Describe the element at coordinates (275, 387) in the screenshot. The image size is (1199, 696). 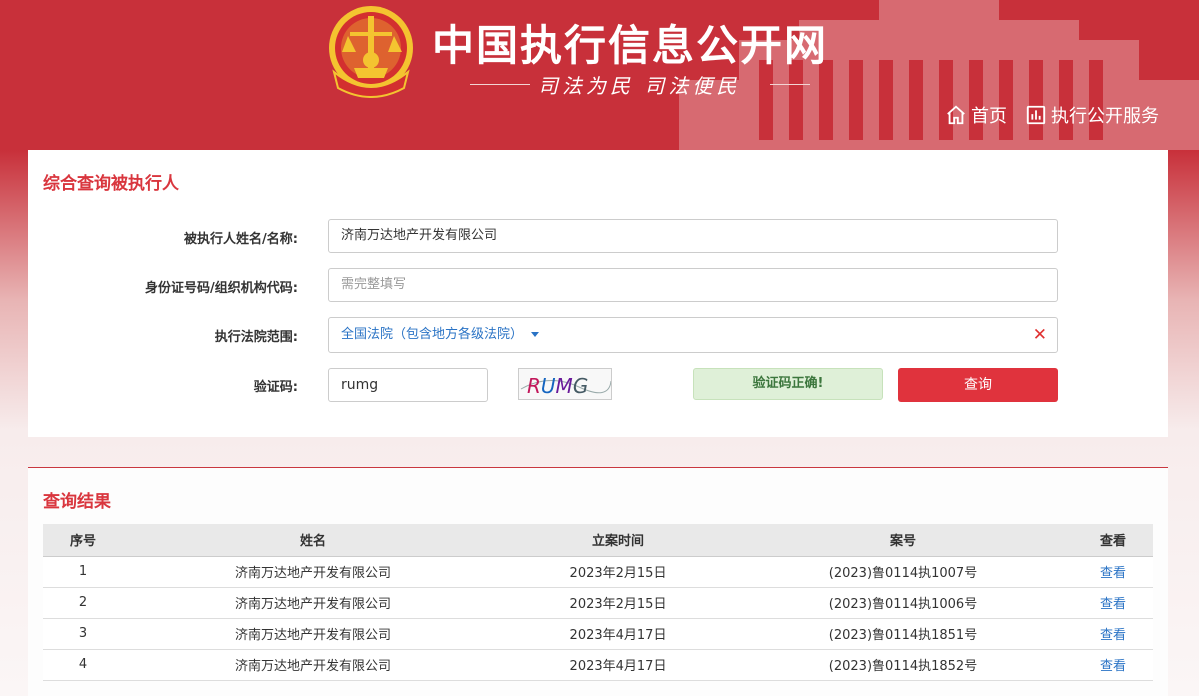
I see `captcha-label: 验证码:` at that location.